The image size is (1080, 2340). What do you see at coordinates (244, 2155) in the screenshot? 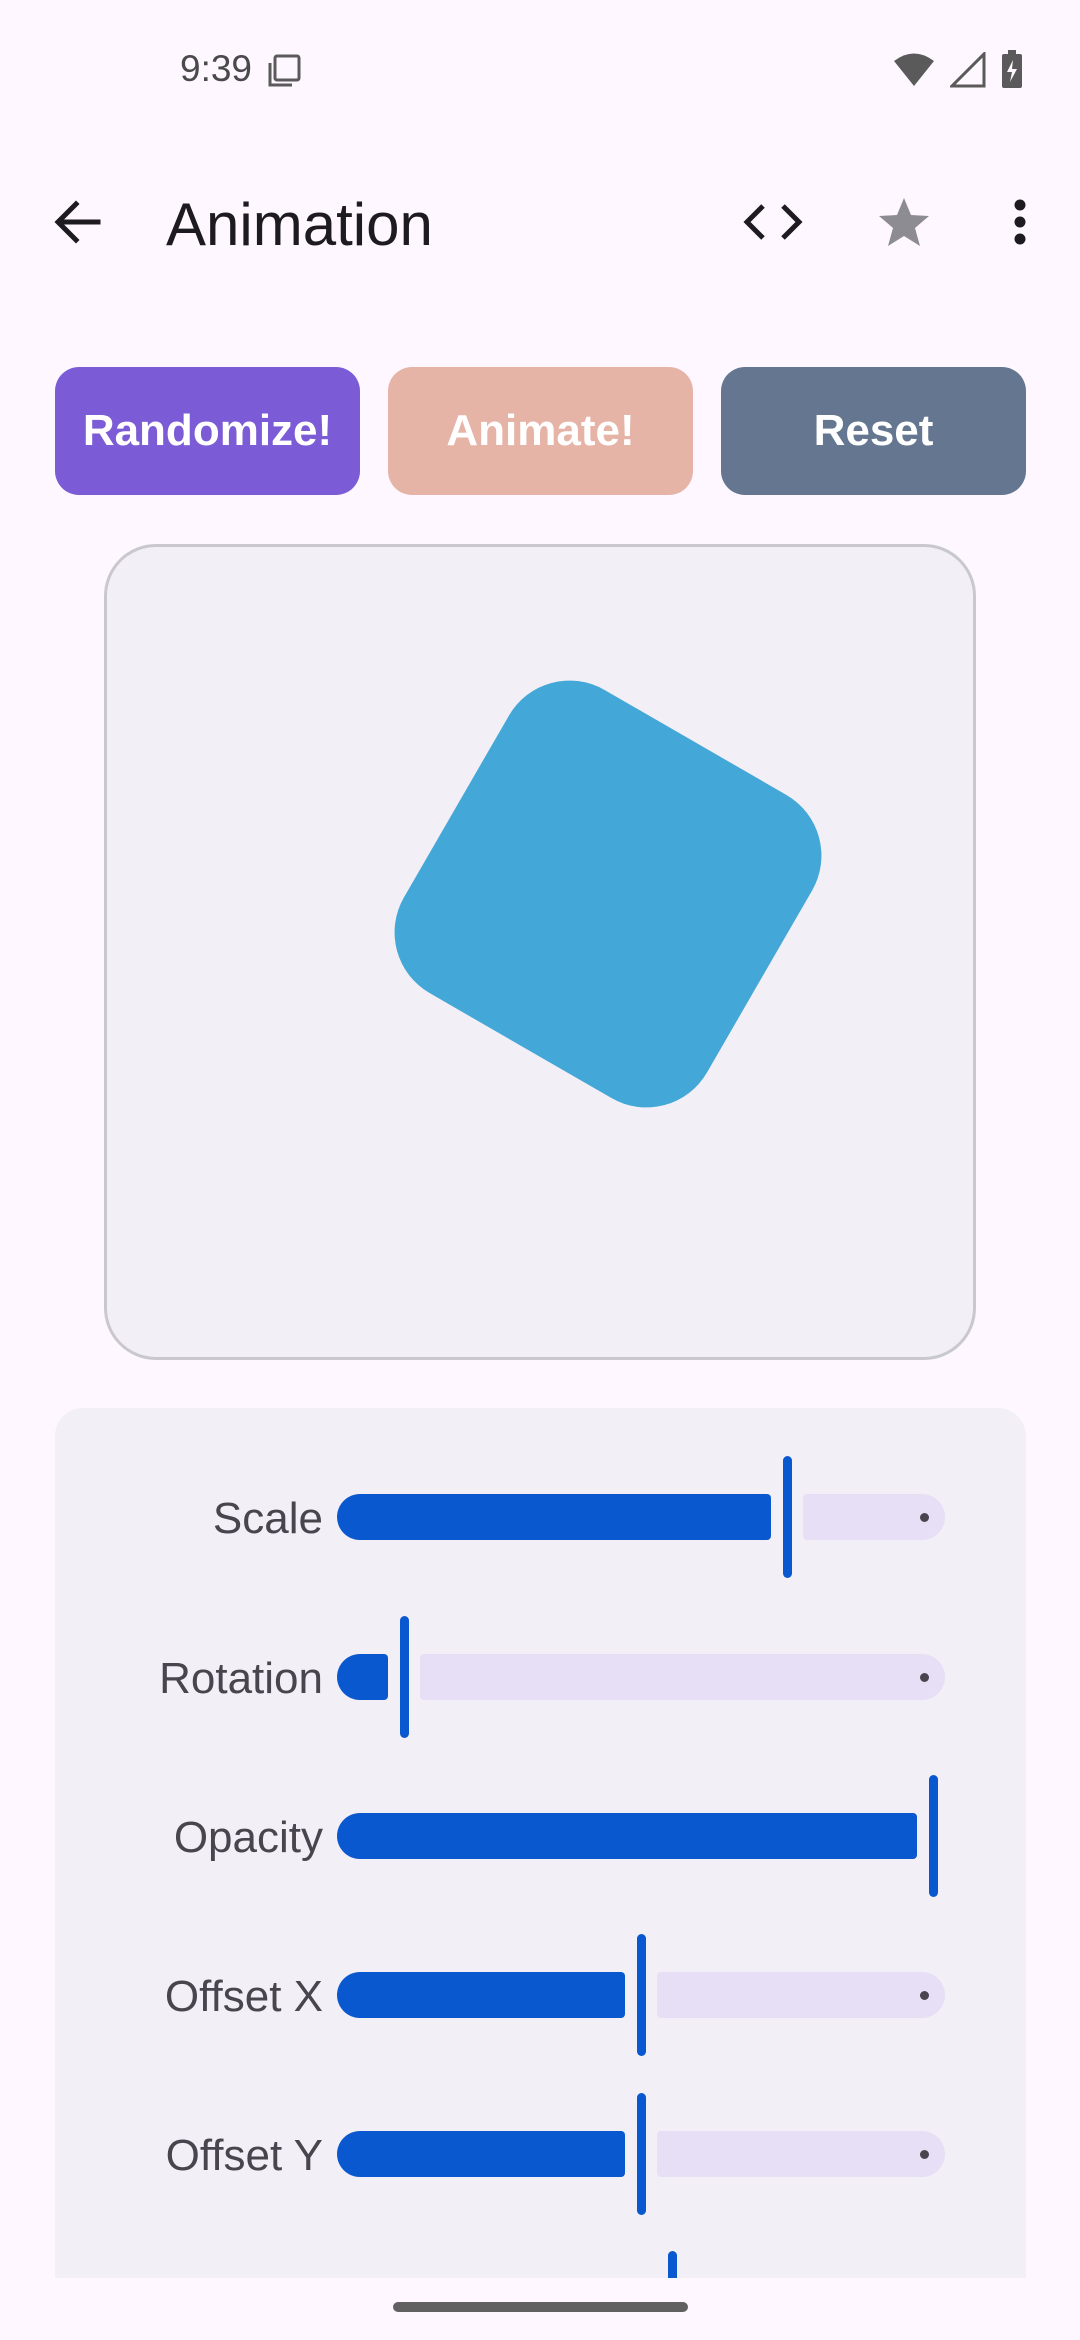
I see `slider-label: Offset Y` at bounding box center [244, 2155].